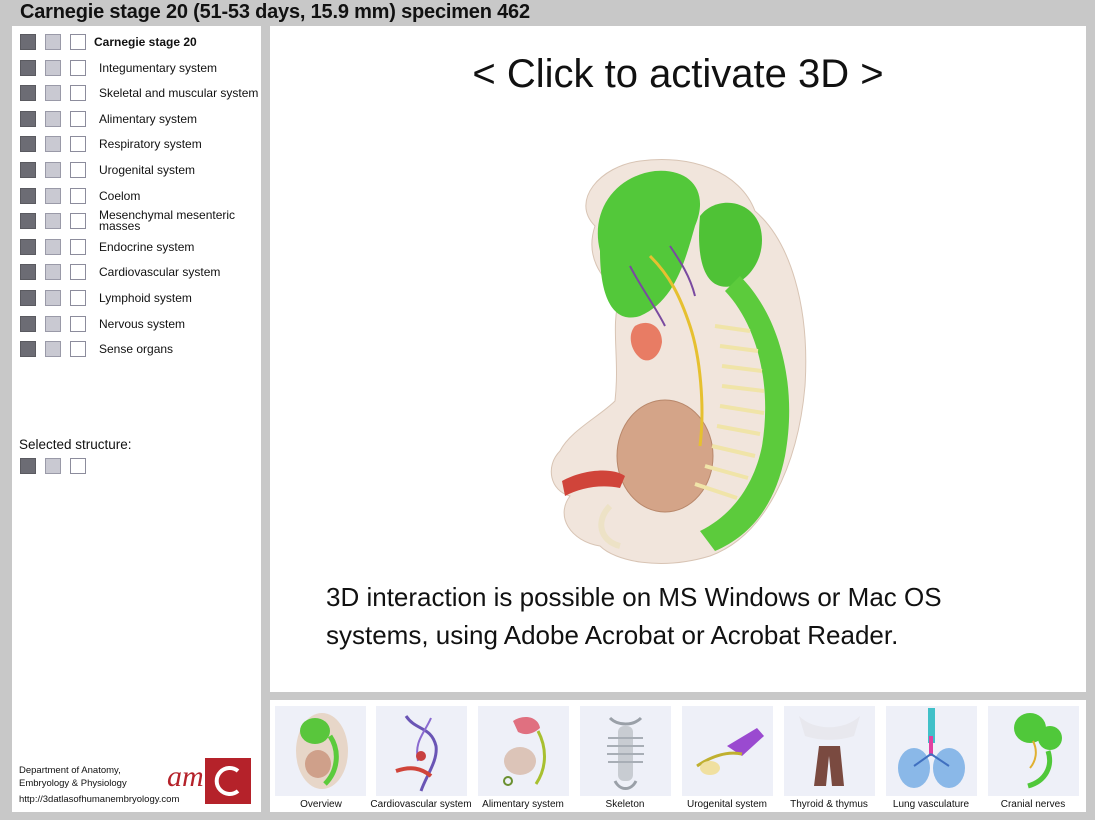 The height and width of the screenshot is (820, 1095). Describe the element at coordinates (178, 93) in the screenshot. I see `tree-item-label: Skeletal and muscular system` at that location.